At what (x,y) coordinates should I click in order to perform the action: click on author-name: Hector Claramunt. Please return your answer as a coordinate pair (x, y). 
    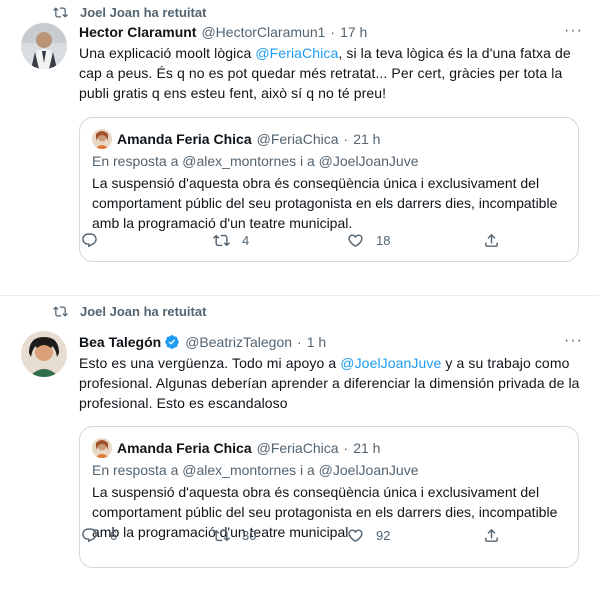
    Looking at the image, I should click on (137, 32).